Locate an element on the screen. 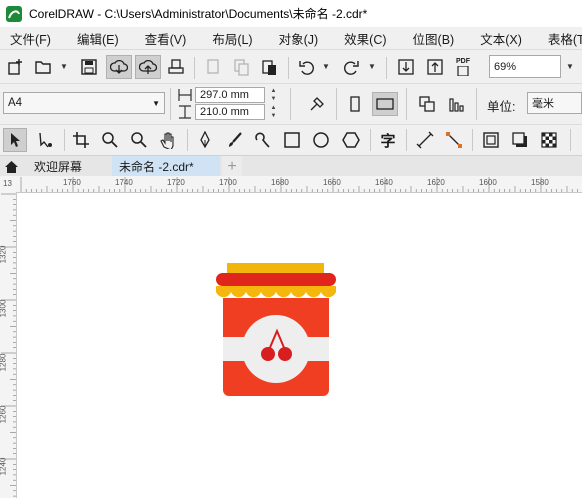 The height and width of the screenshot is (498, 582). ruler-left-label: 1260 is located at coordinates (4, 414).